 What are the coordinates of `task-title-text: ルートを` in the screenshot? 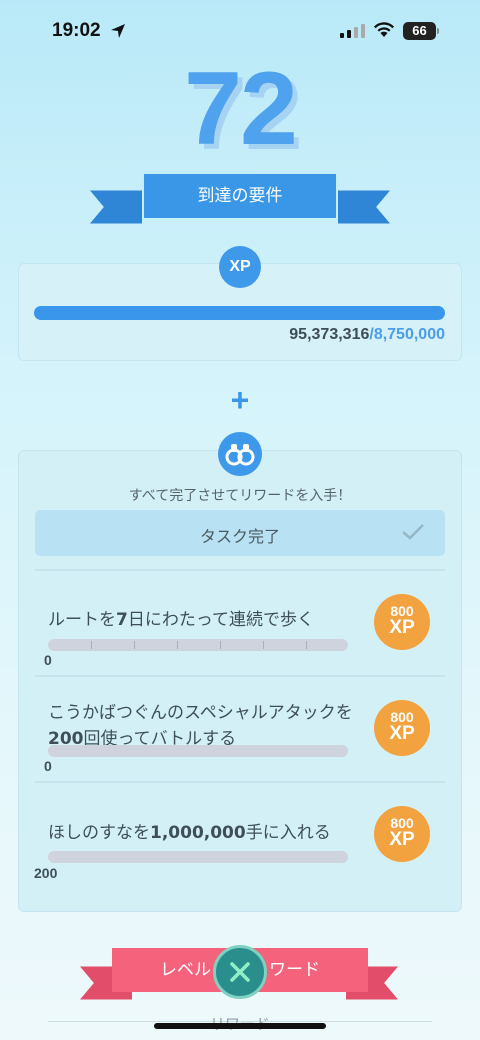 It's located at (82, 620).